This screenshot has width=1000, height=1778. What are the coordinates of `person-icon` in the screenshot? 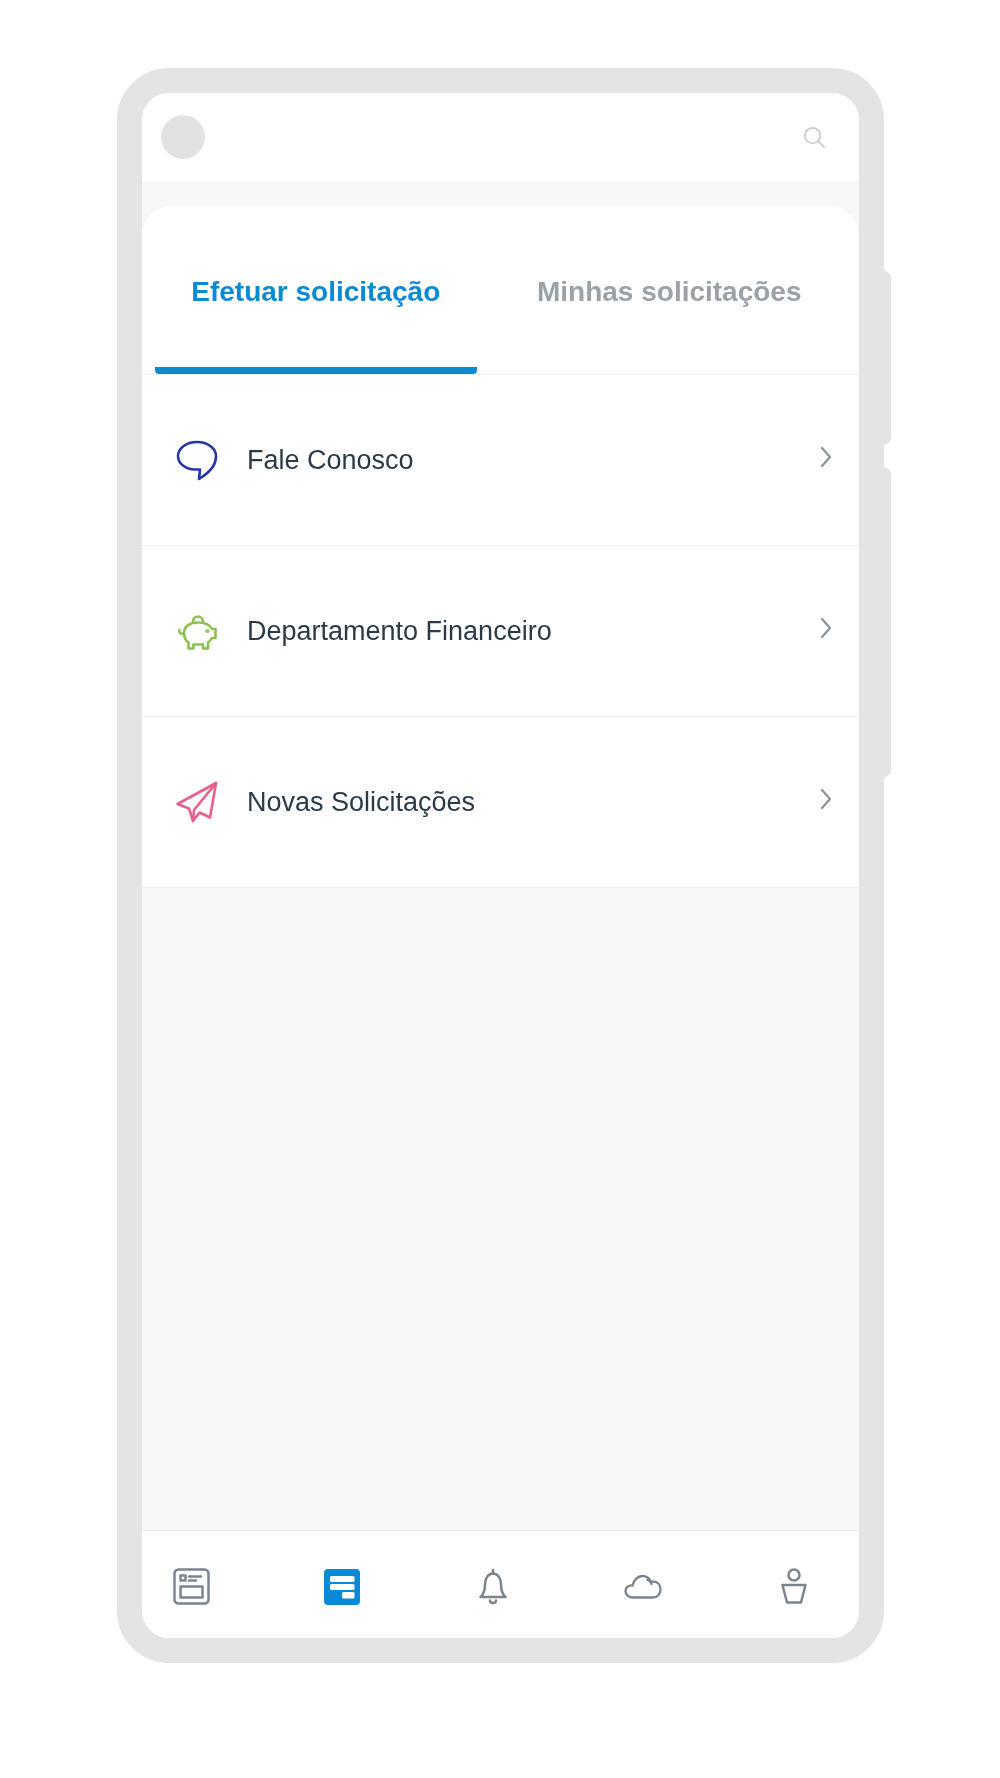 It's located at (794, 1586).